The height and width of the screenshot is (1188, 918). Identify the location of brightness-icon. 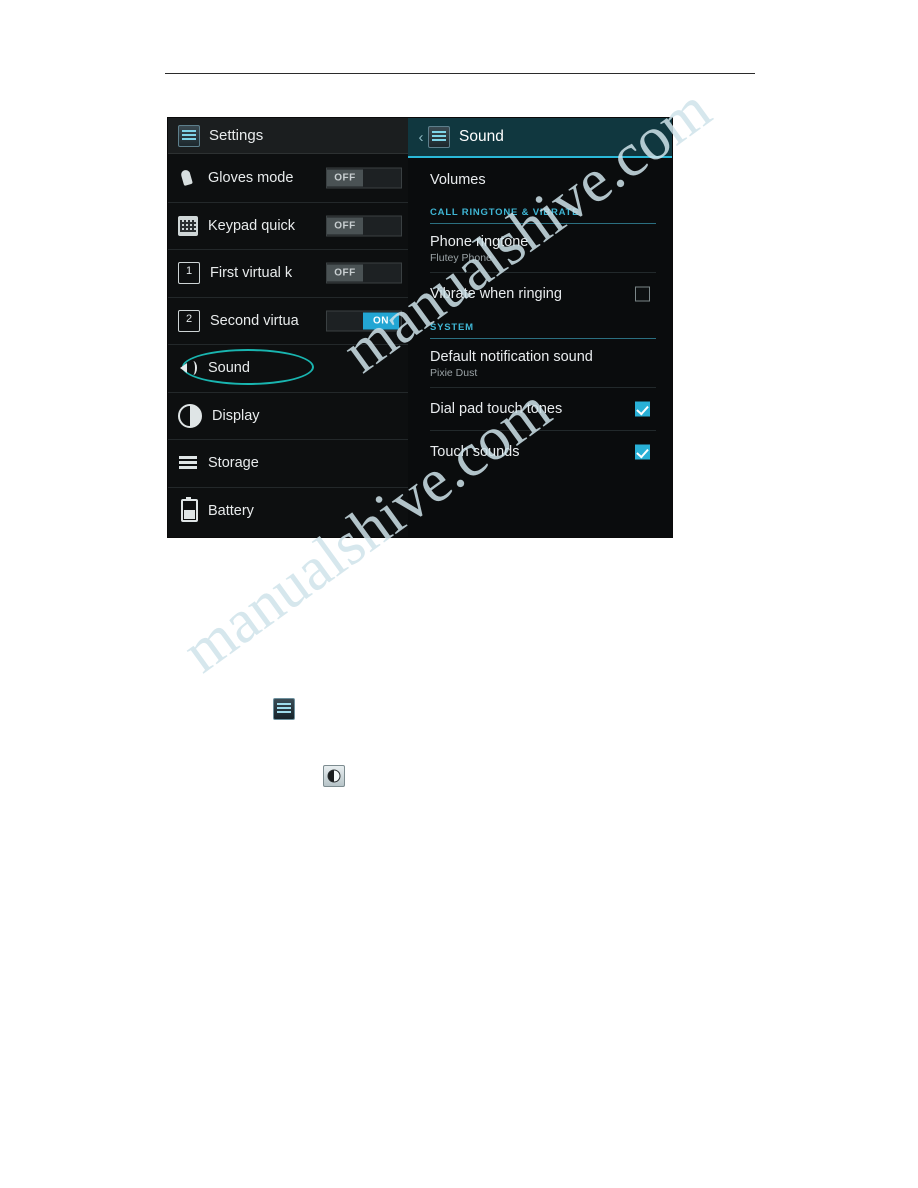
(334, 776).